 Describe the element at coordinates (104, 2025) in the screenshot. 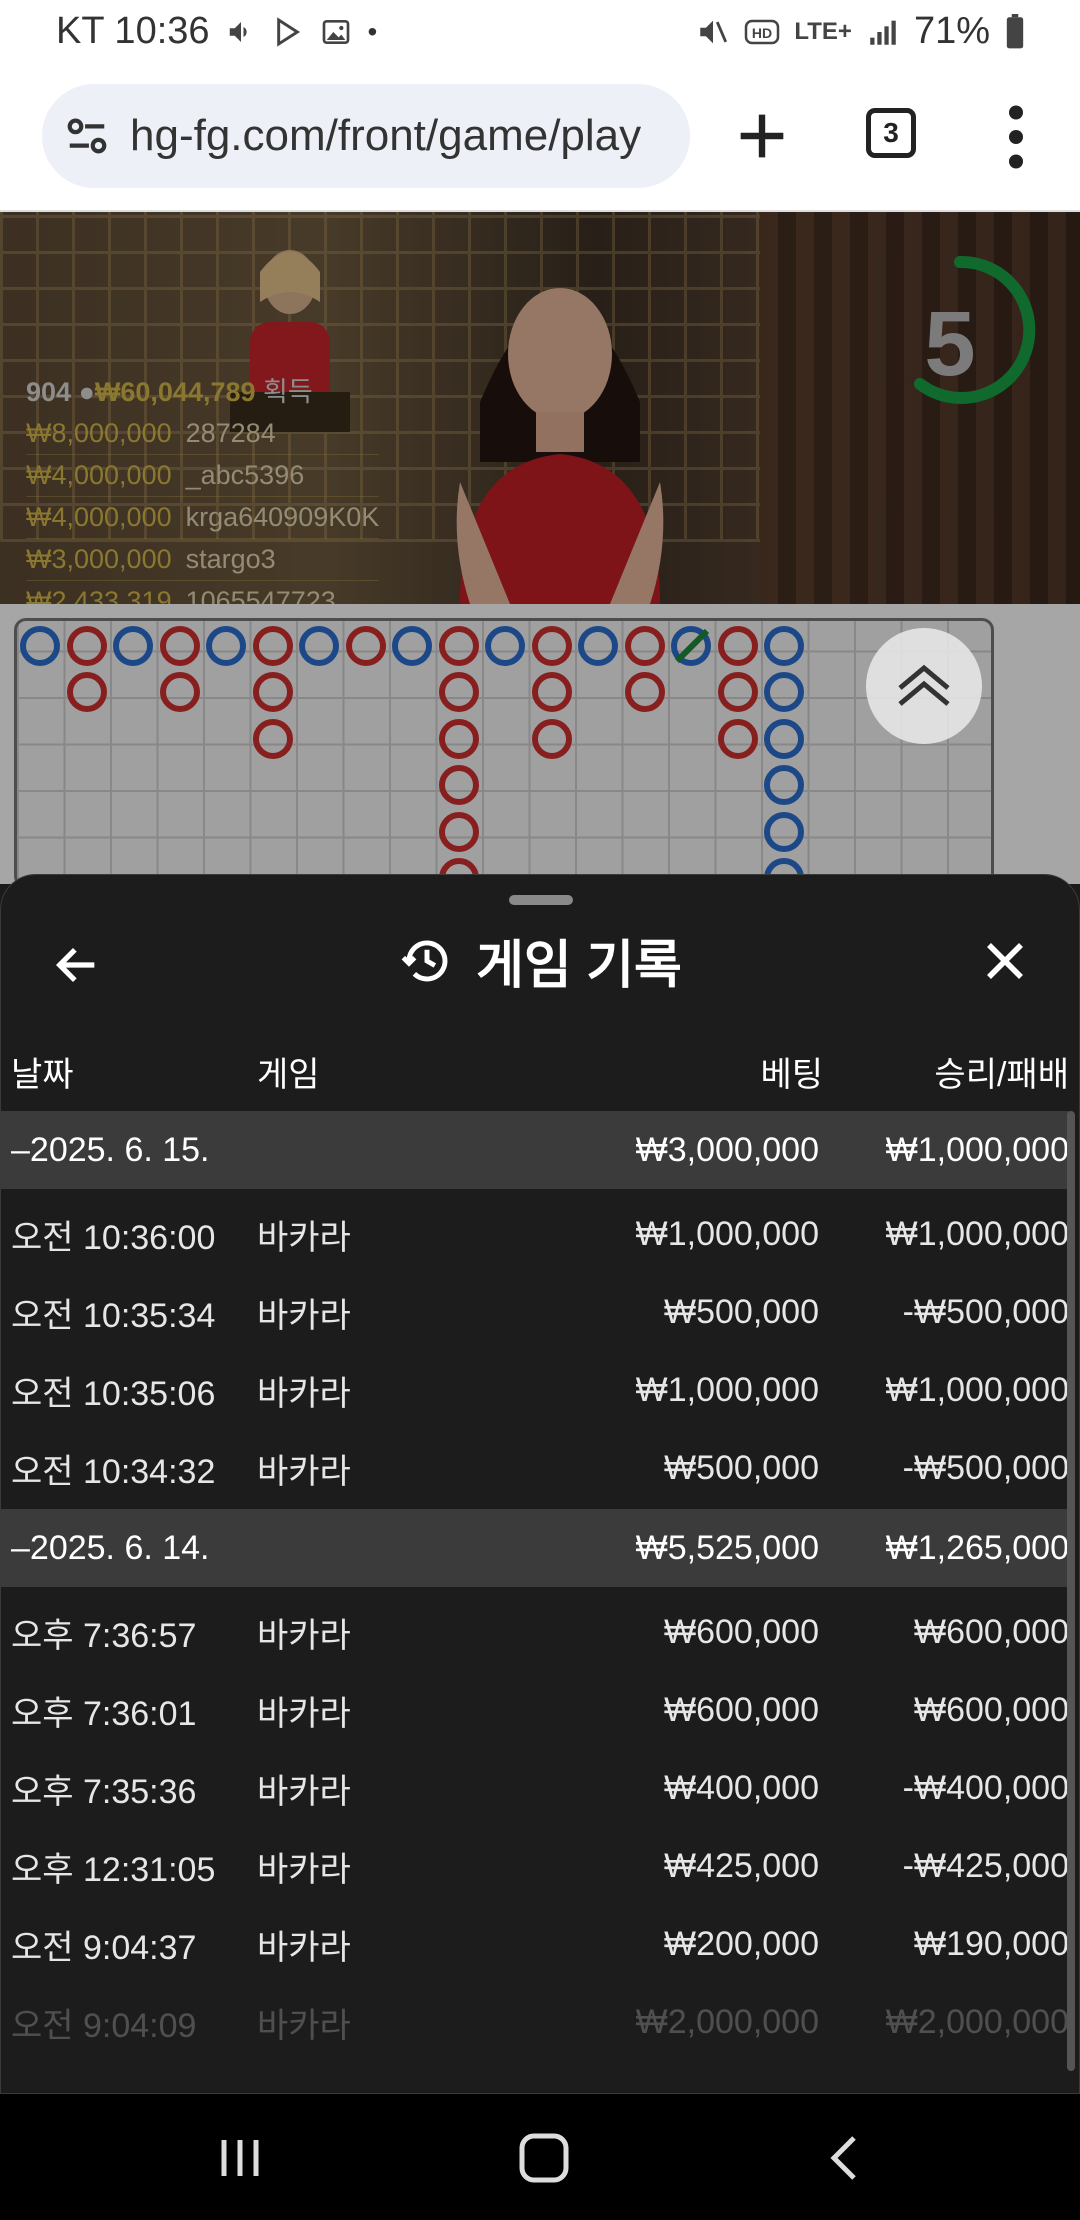

I see `row-time: 오전 9:04:09` at that location.